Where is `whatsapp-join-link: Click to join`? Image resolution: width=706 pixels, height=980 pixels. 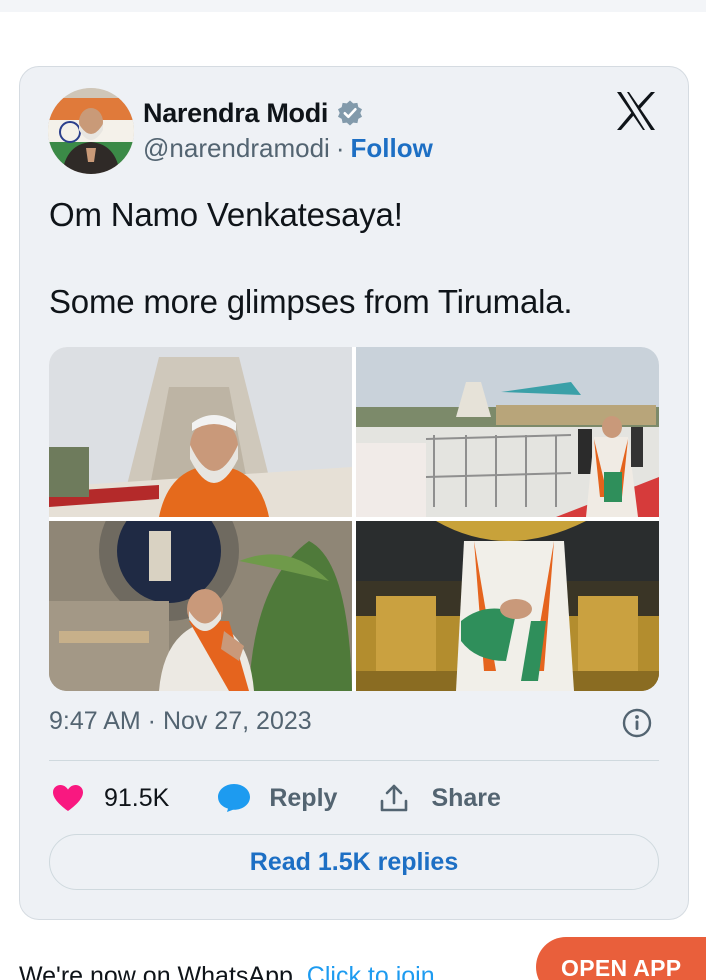 whatsapp-join-link: Click to join is located at coordinates (371, 971).